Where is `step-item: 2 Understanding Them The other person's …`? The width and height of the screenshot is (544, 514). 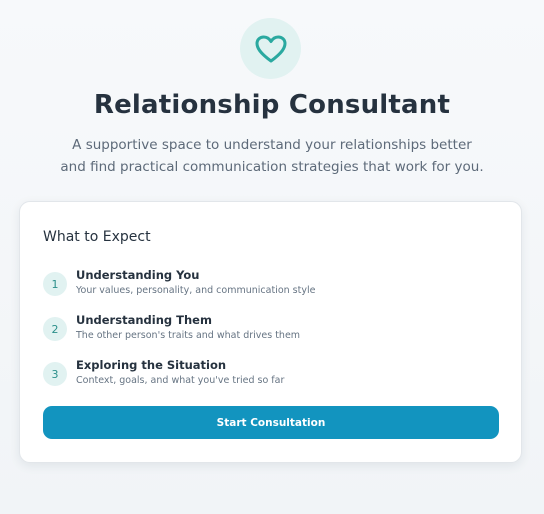 step-item: 2 Understanding Them The other person's … is located at coordinates (273, 330).